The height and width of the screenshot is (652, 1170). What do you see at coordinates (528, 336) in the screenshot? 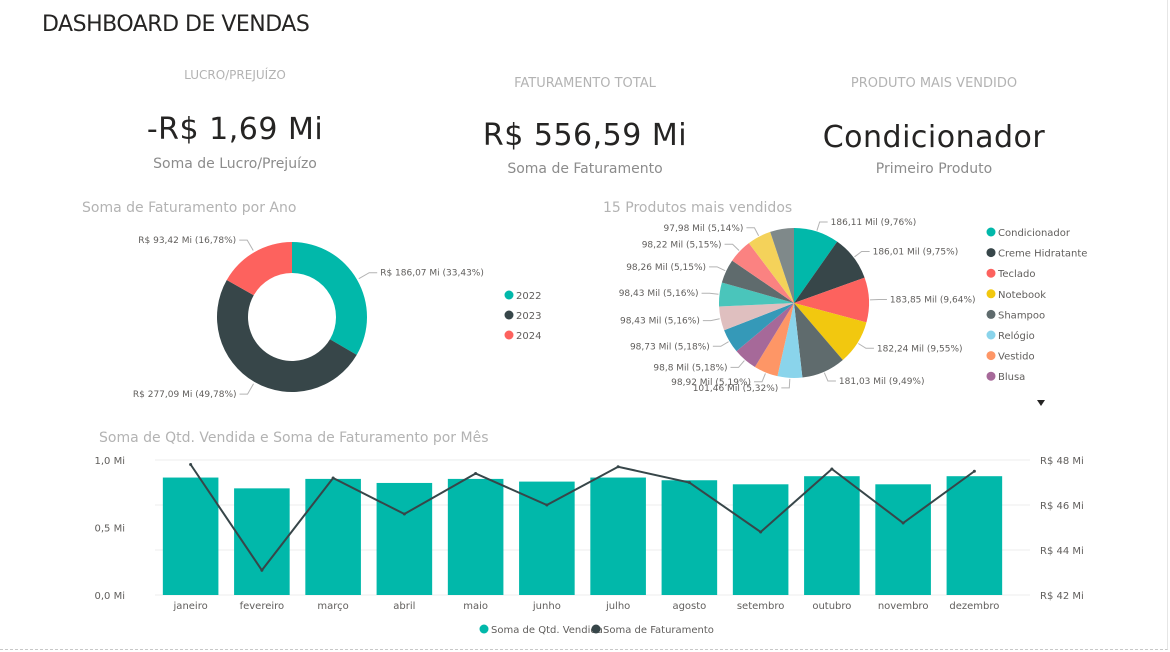
I see `donut-legend-item: 2024` at bounding box center [528, 336].